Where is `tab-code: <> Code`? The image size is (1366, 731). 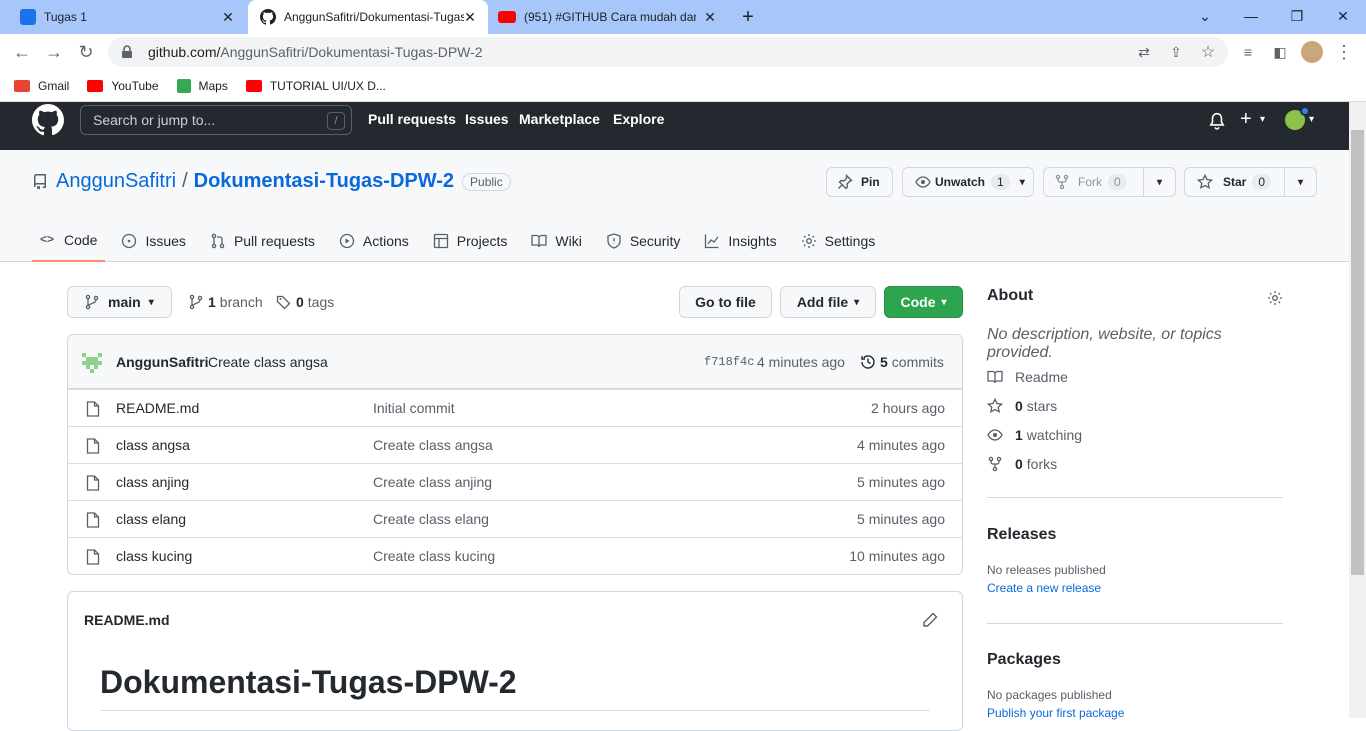 tab-code: <> Code is located at coordinates (69, 241).